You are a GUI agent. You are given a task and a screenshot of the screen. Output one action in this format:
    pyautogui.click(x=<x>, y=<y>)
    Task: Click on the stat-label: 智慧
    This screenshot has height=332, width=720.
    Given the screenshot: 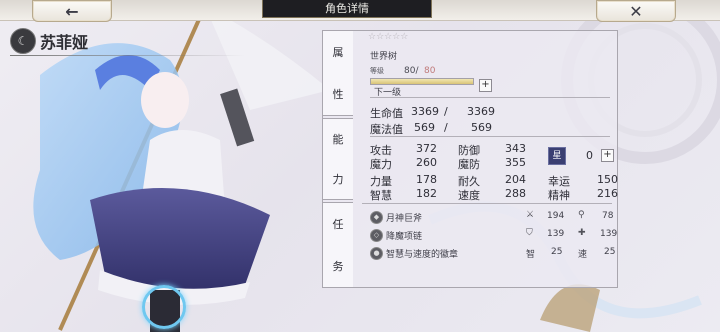 What is the action you would take?
    pyautogui.click(x=381, y=195)
    